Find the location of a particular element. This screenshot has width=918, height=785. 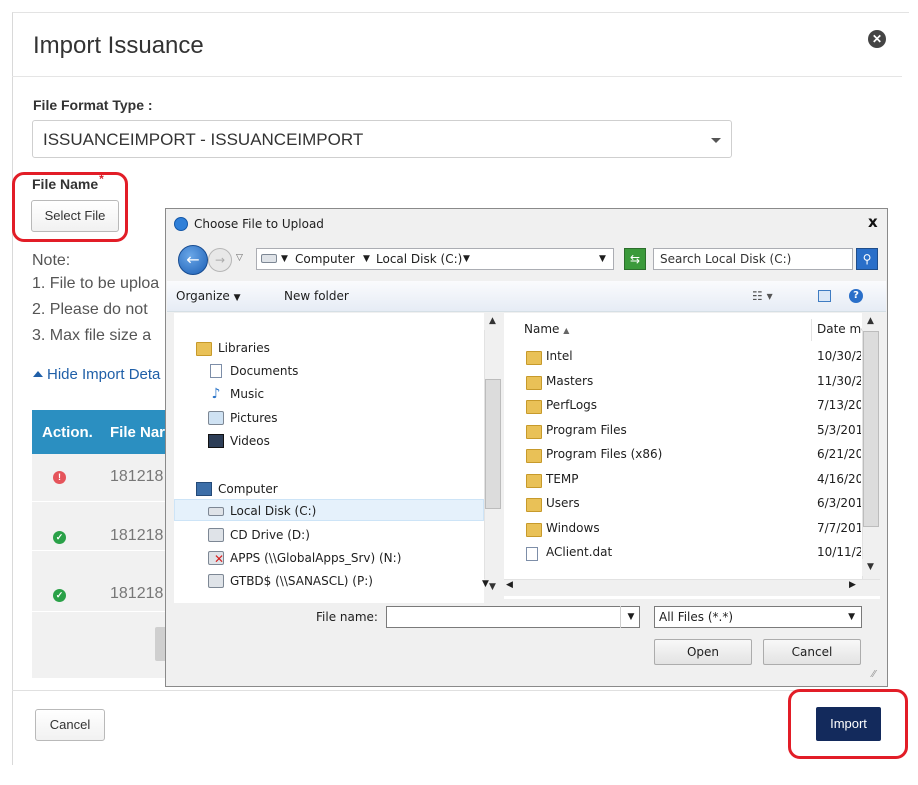

preview-pane-icon is located at coordinates (824, 296).